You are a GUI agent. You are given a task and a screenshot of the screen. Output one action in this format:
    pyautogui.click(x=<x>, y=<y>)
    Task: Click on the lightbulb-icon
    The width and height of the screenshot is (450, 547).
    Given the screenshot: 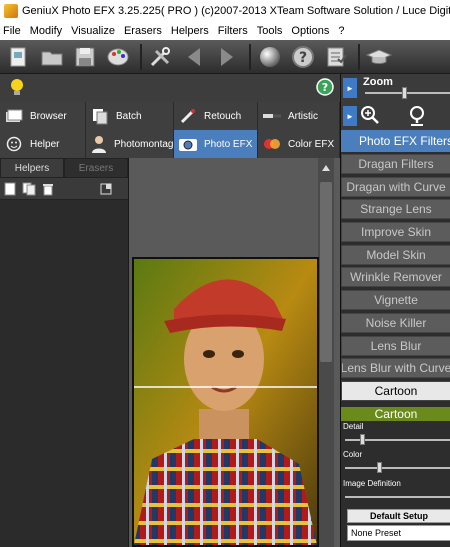 What is the action you would take?
    pyautogui.click(x=17, y=88)
    